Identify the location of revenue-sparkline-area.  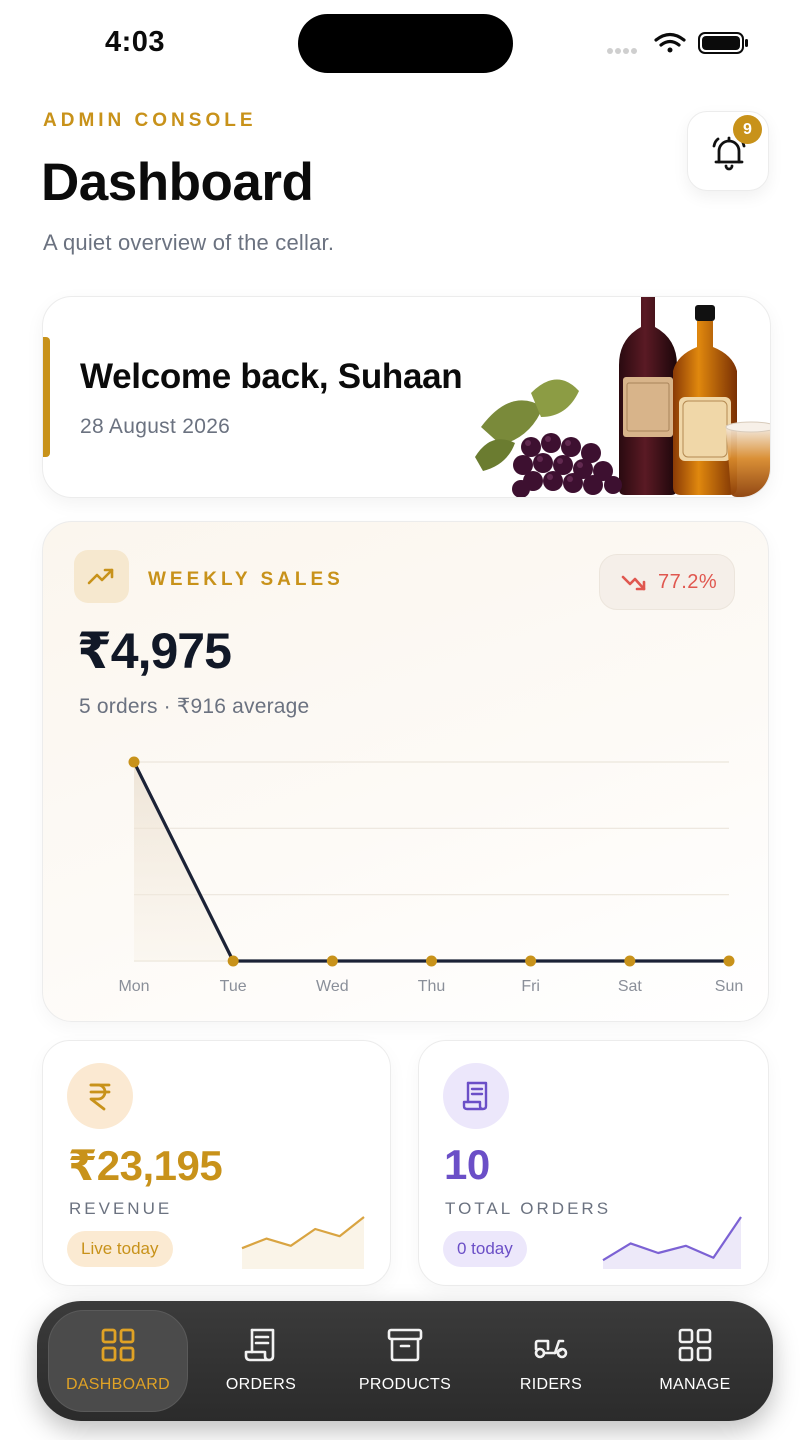
(303, 1243).